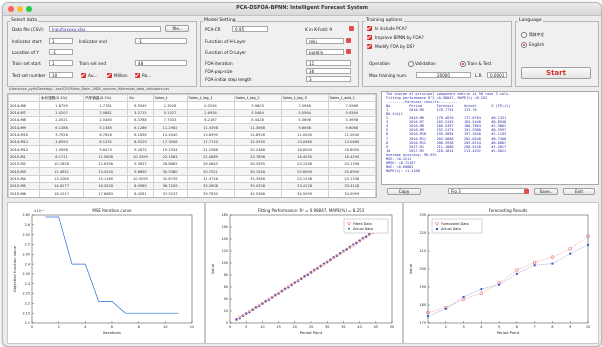  What do you see at coordinates (170, 98) in the screenshot?
I see `table-header-cell: Sales_t` at bounding box center [170, 98].